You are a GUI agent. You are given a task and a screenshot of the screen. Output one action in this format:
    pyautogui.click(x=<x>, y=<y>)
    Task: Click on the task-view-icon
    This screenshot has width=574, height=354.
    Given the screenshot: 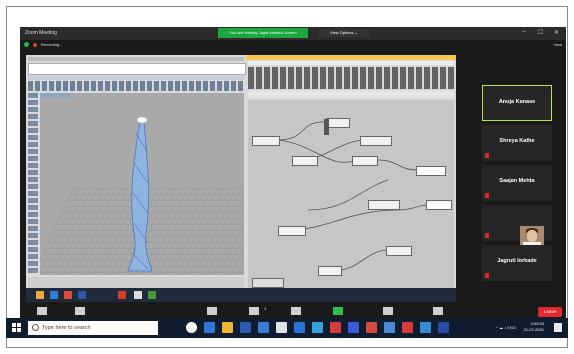 What is the action you would take?
    pyautogui.click(x=191, y=327)
    